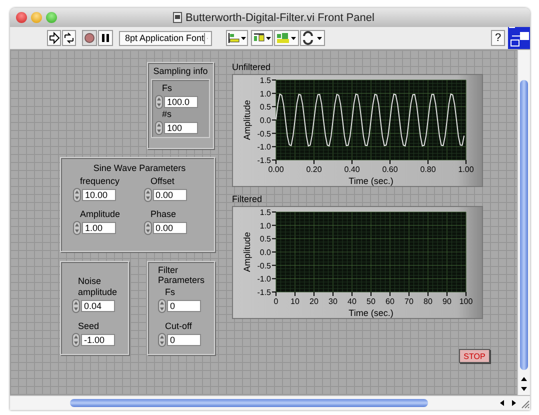 Image resolution: width=539 pixels, height=415 pixels. What do you see at coordinates (428, 169) in the screenshot?
I see `tick-label: 0.80` at bounding box center [428, 169].